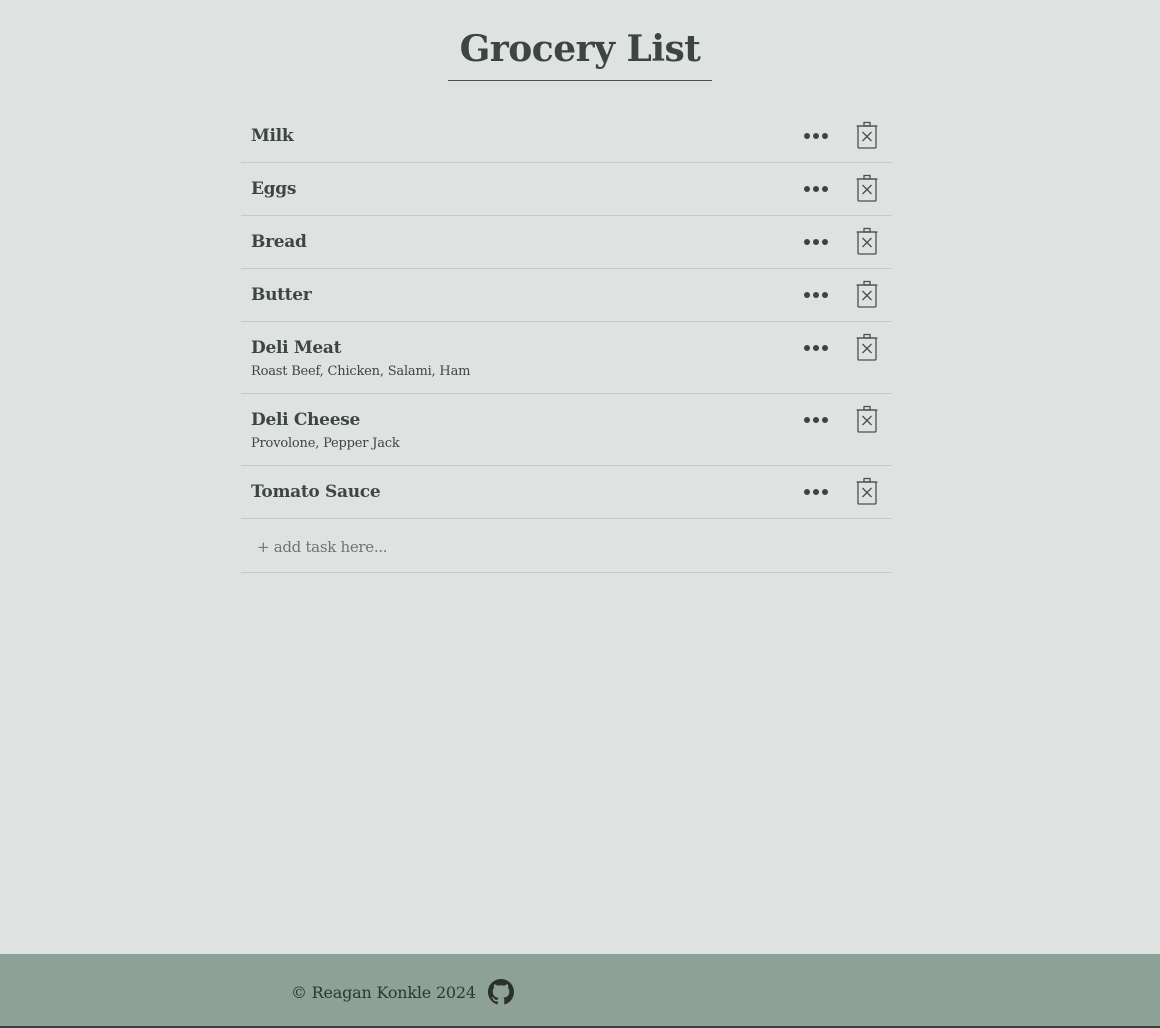 The height and width of the screenshot is (1028, 1160). Describe the element at coordinates (306, 420) in the screenshot. I see `item-name: Deli Cheese` at that location.